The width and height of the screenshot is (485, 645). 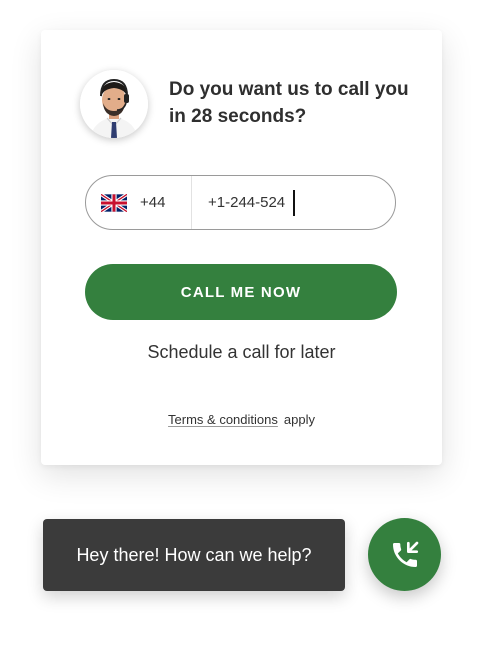 I want to click on chat-greeting-bubble: Hey there! How can we help?, so click(x=194, y=555).